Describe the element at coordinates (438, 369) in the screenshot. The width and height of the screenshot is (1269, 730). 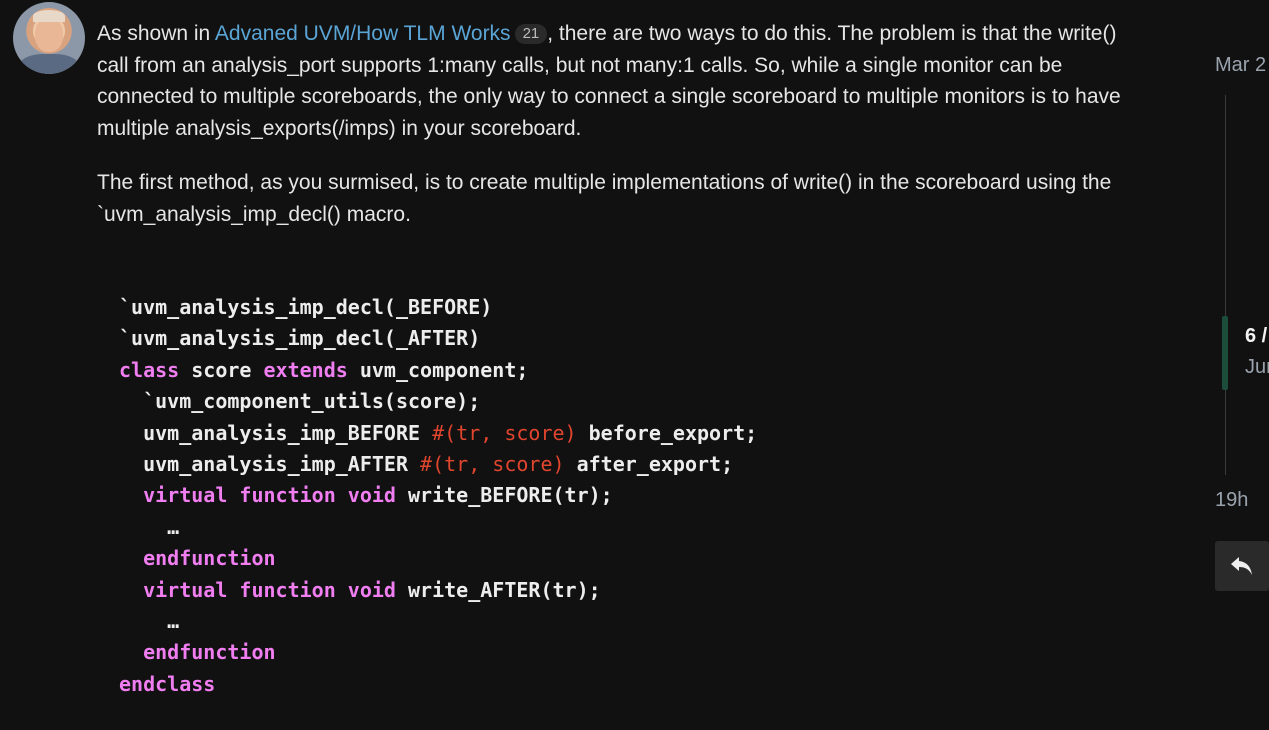
I see `code-text: uvm_component;` at that location.